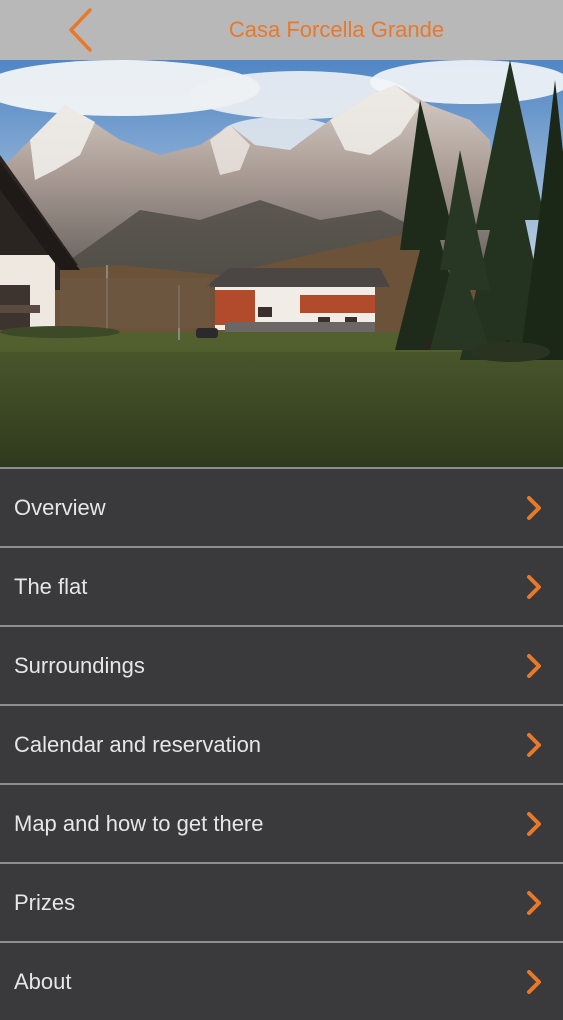 This screenshot has width=563, height=1020. I want to click on menu-item-the-flat: The flat, so click(281, 585).